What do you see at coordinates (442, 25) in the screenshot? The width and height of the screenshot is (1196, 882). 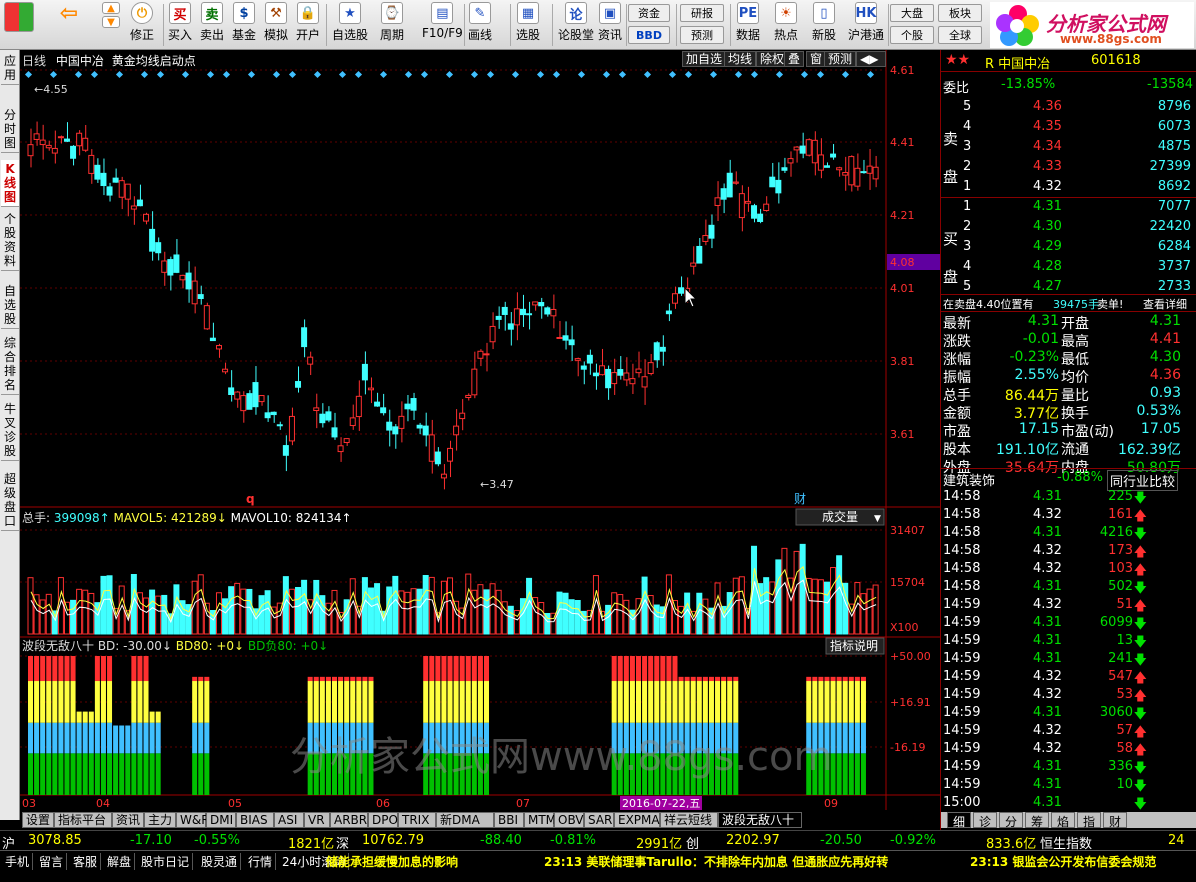 I see `toolbar-7-button: ▤ F10/F9` at bounding box center [442, 25].